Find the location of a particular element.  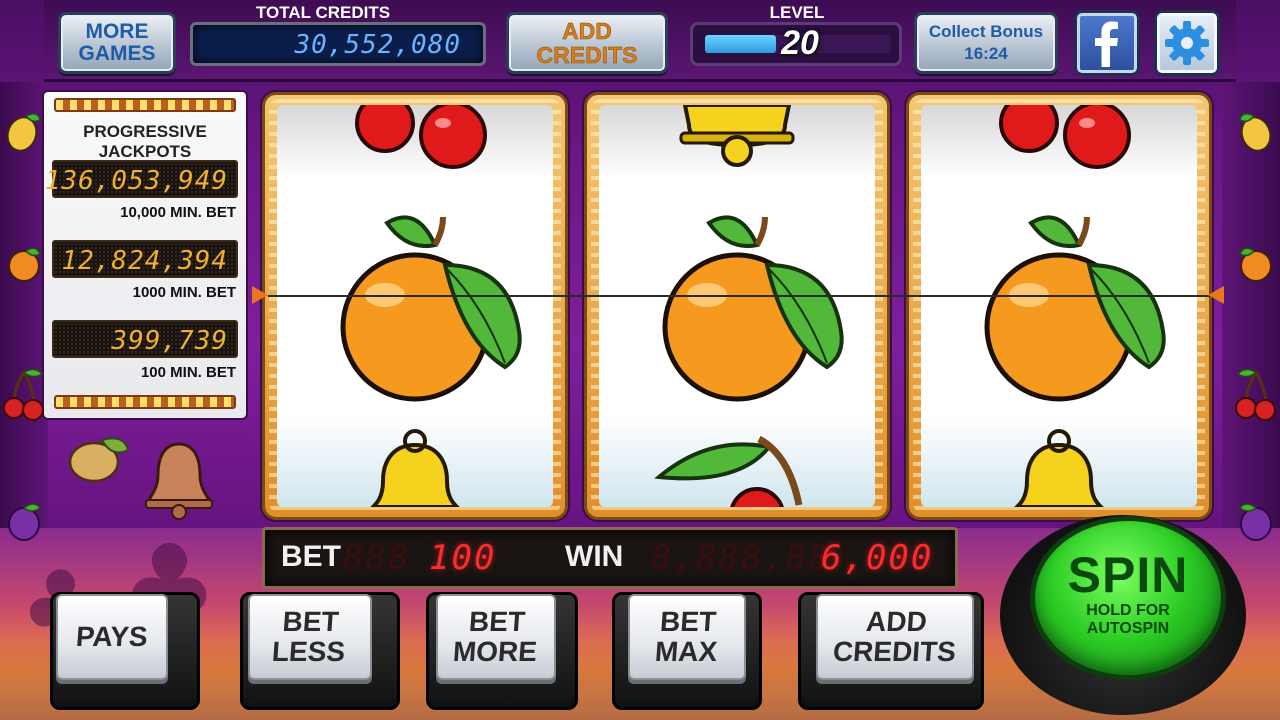

total-credits-value: 30,552,080 is located at coordinates (377, 45).